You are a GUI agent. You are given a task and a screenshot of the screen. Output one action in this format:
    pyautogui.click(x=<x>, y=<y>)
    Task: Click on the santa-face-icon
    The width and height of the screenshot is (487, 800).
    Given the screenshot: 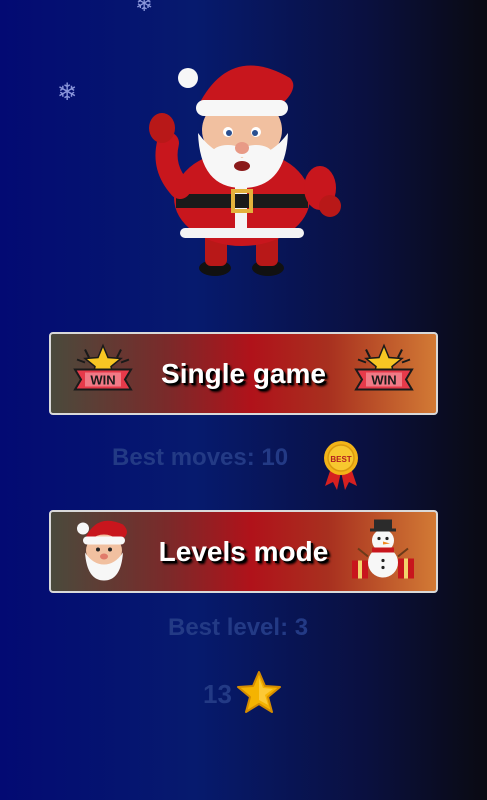 What is the action you would take?
    pyautogui.click(x=104, y=551)
    